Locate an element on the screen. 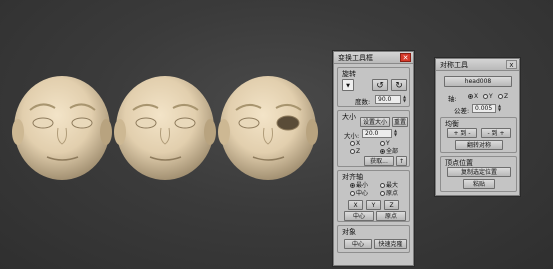 The image size is (553, 269). size-group: 大小 设置大小 重置 大小: 20.0 ▲ ▼ X Y Z 全部 获取... ↑ is located at coordinates (373, 138).